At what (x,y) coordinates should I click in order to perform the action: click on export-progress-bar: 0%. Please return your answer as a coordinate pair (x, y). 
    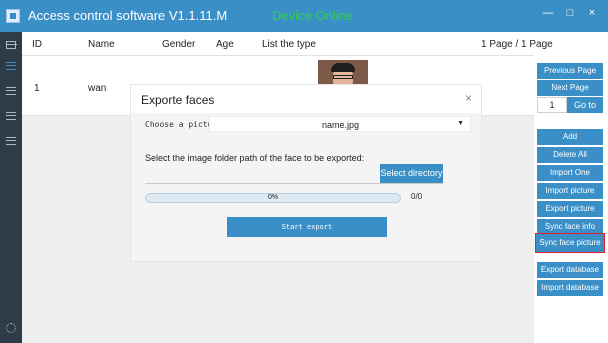
    Looking at the image, I should click on (273, 198).